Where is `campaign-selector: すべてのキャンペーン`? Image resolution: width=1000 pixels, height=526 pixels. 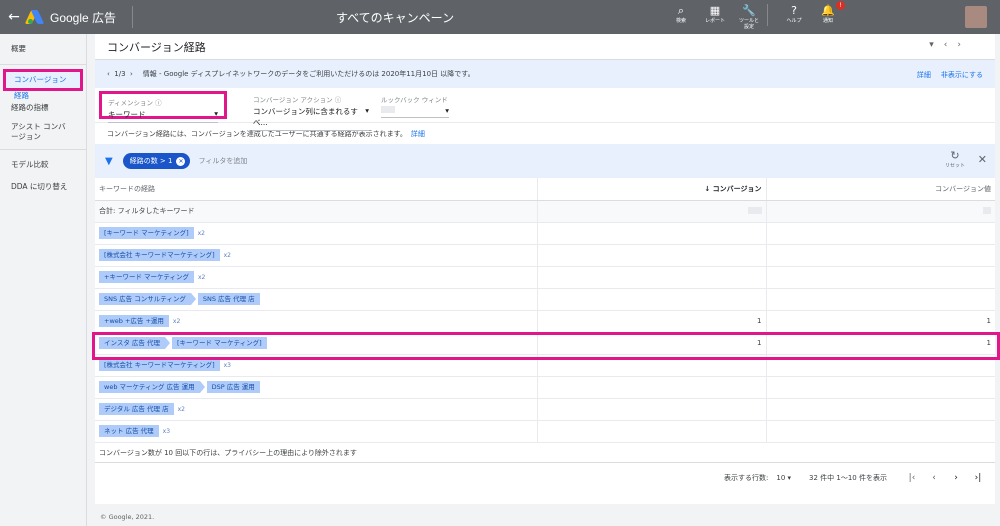 campaign-selector: すべてのキャンペーン is located at coordinates (395, 17).